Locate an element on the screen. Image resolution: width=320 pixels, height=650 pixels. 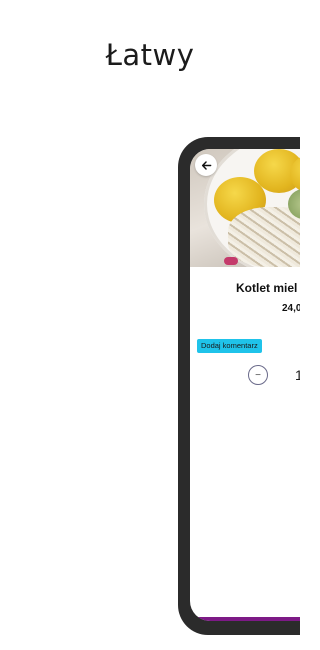
arrow-left-icon is located at coordinates (206, 165).